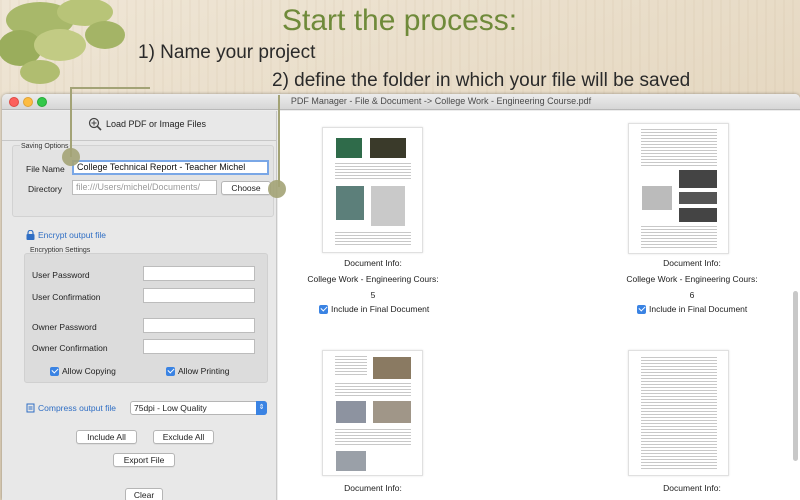  What do you see at coordinates (692, 295) in the screenshot?
I see `document-page-number: 6` at bounding box center [692, 295].